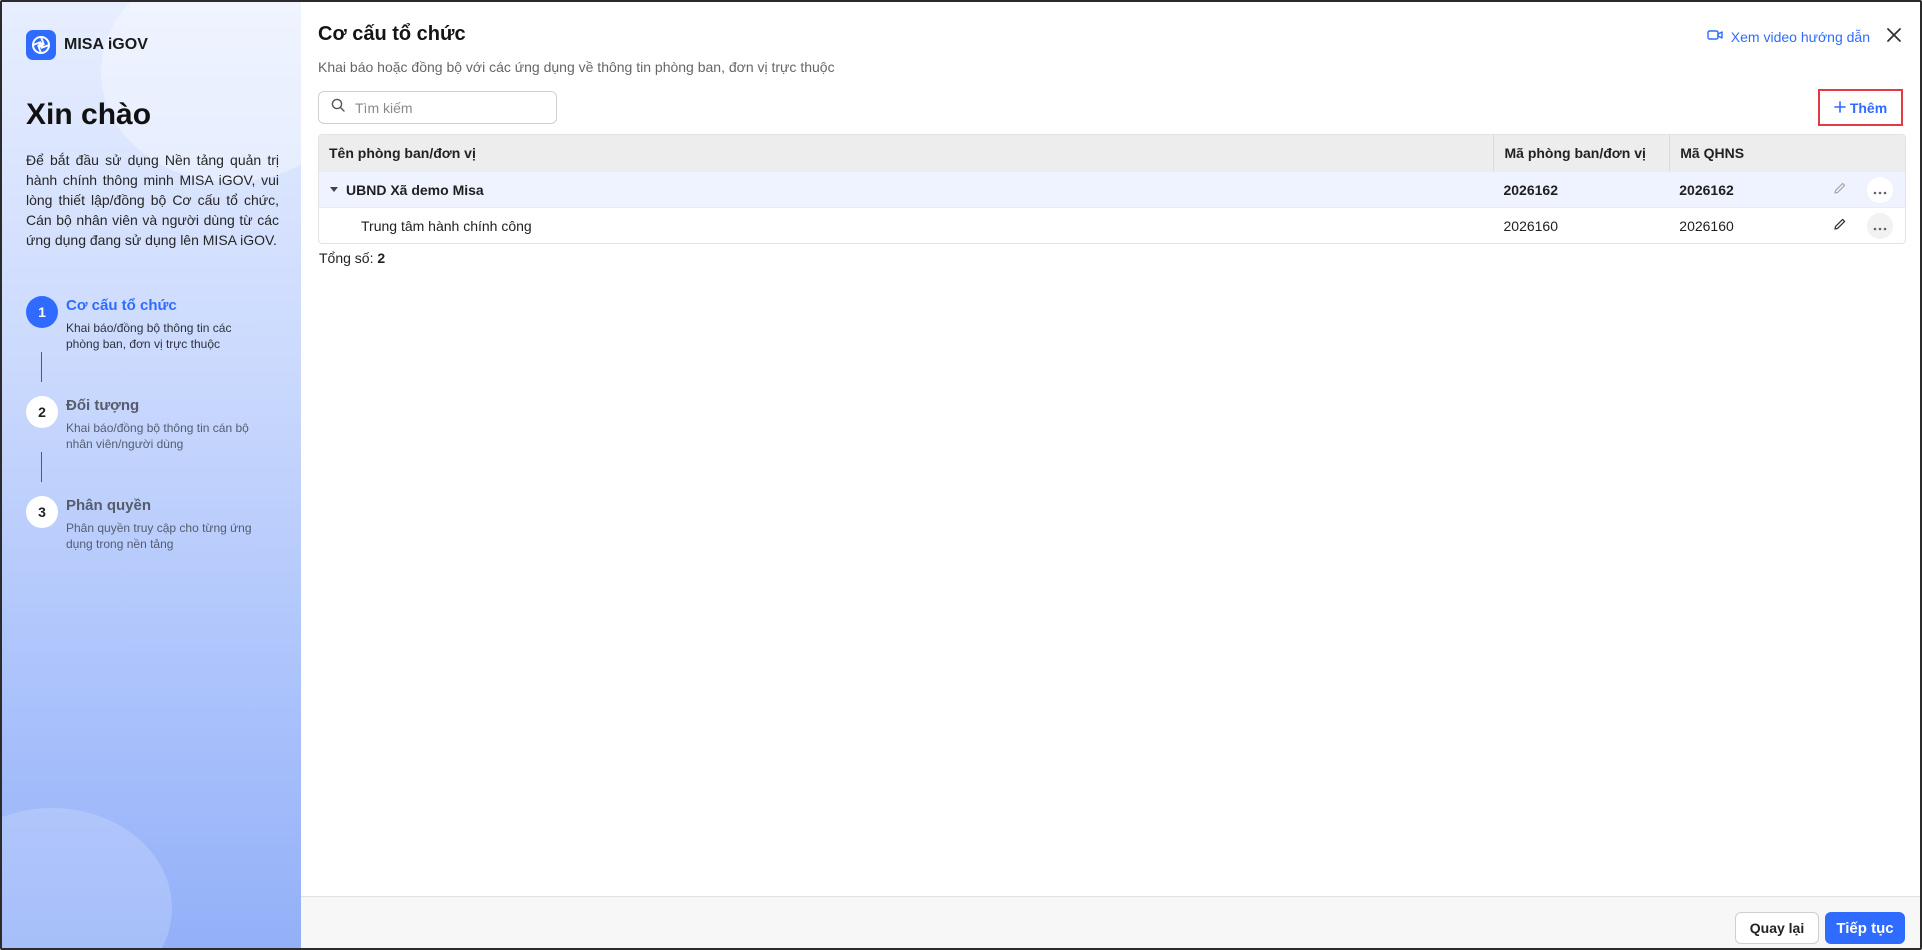 The image size is (1922, 950). I want to click on close-icon, so click(1894, 37).